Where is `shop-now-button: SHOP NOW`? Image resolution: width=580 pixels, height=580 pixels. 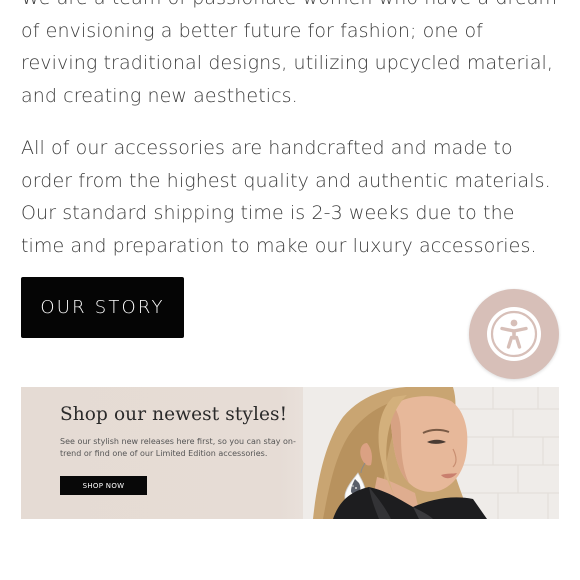
shop-now-button: SHOP NOW is located at coordinates (103, 485).